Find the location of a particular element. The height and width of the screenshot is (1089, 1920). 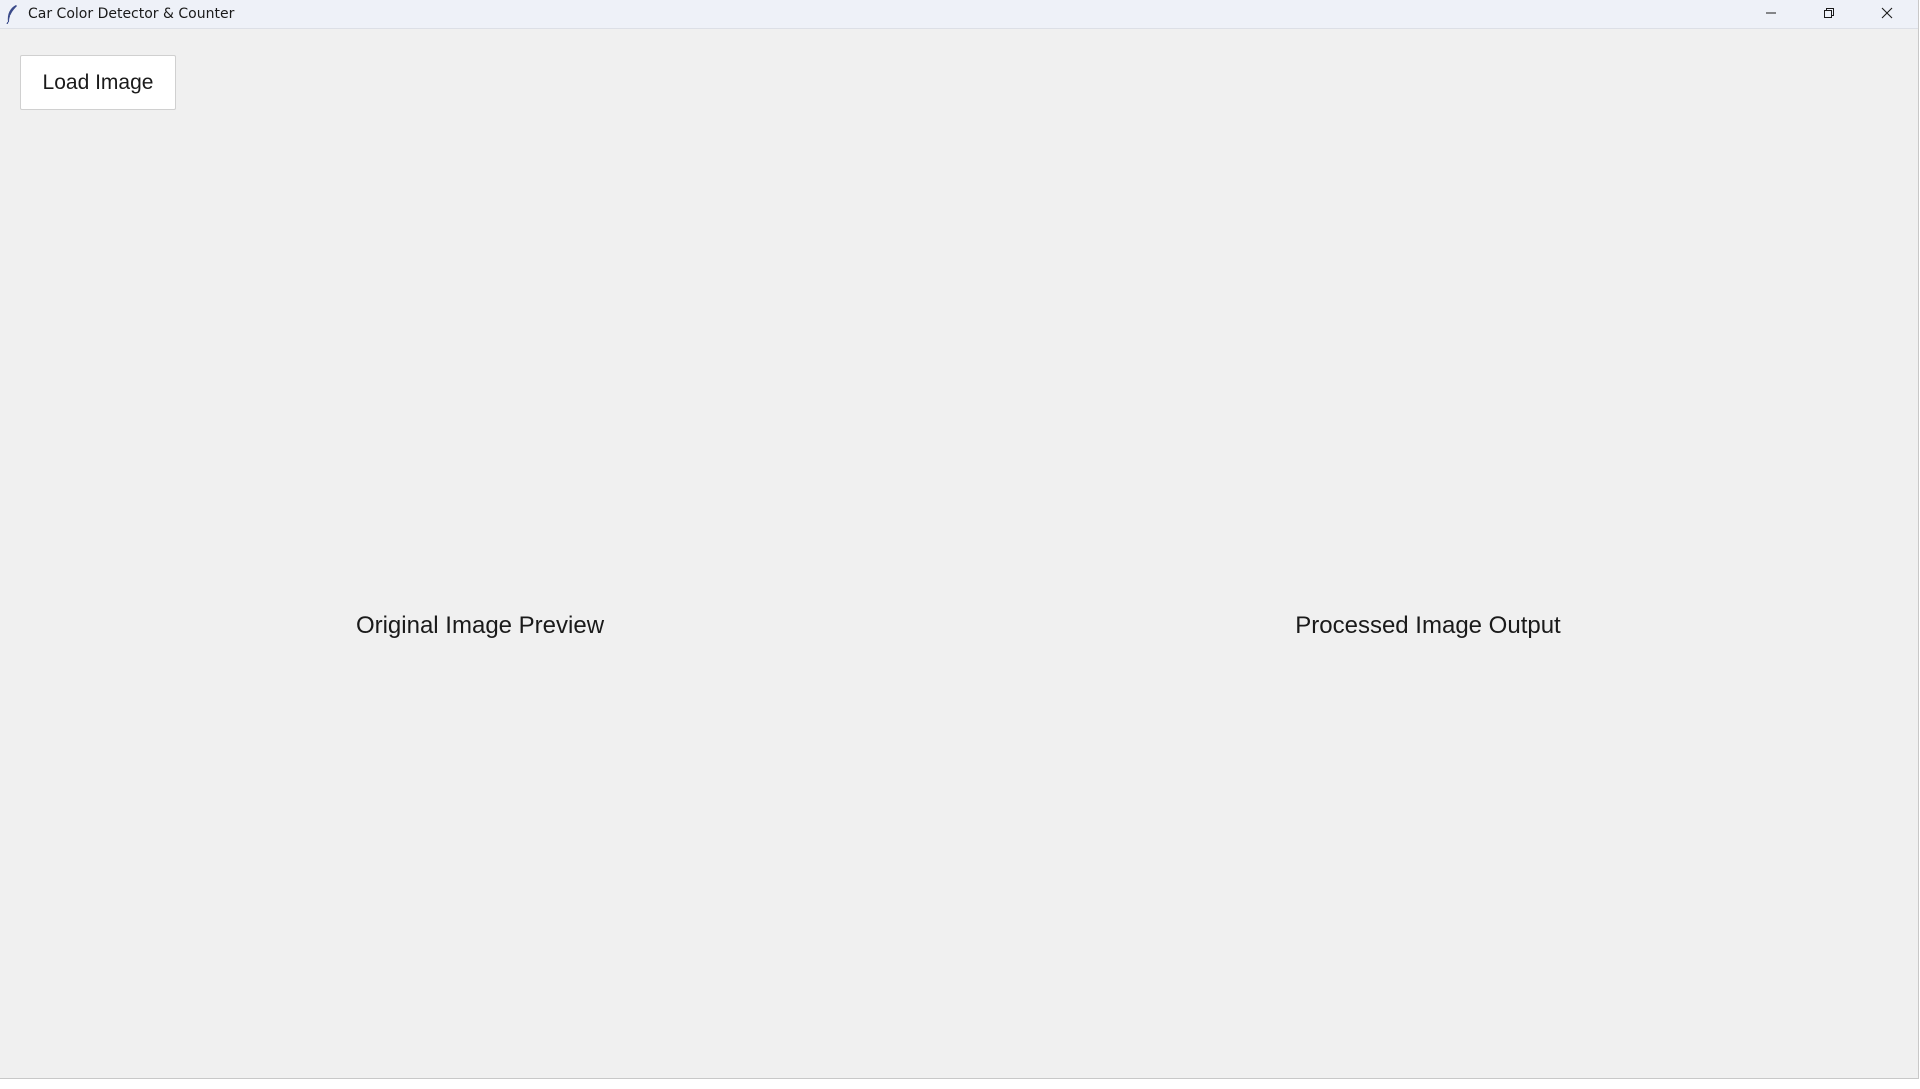

close-icon is located at coordinates (1887, 15).